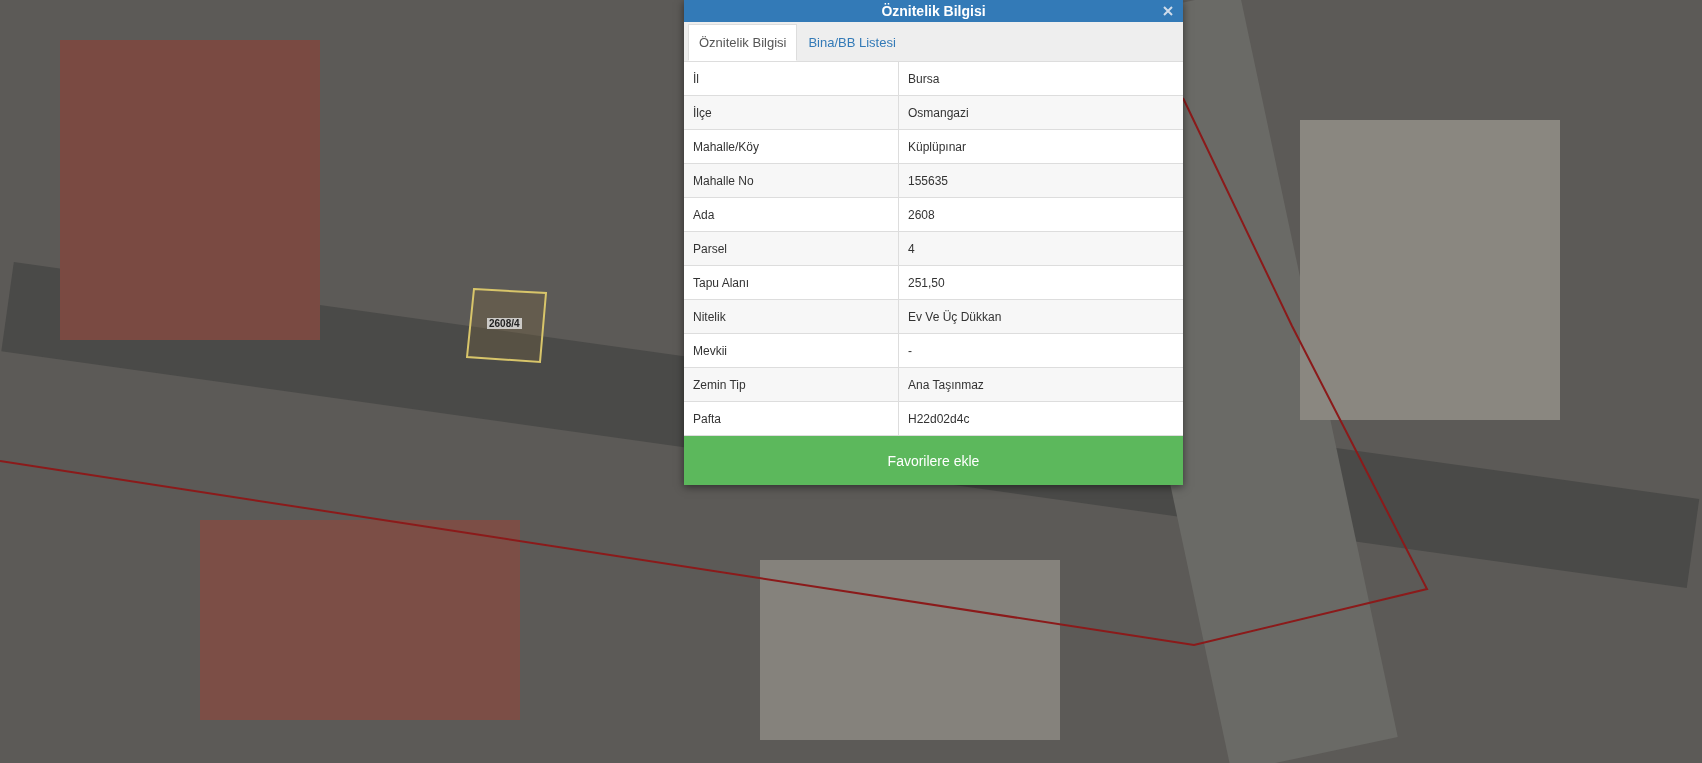 Image resolution: width=1702 pixels, height=763 pixels. I want to click on close-icon, so click(1168, 11).